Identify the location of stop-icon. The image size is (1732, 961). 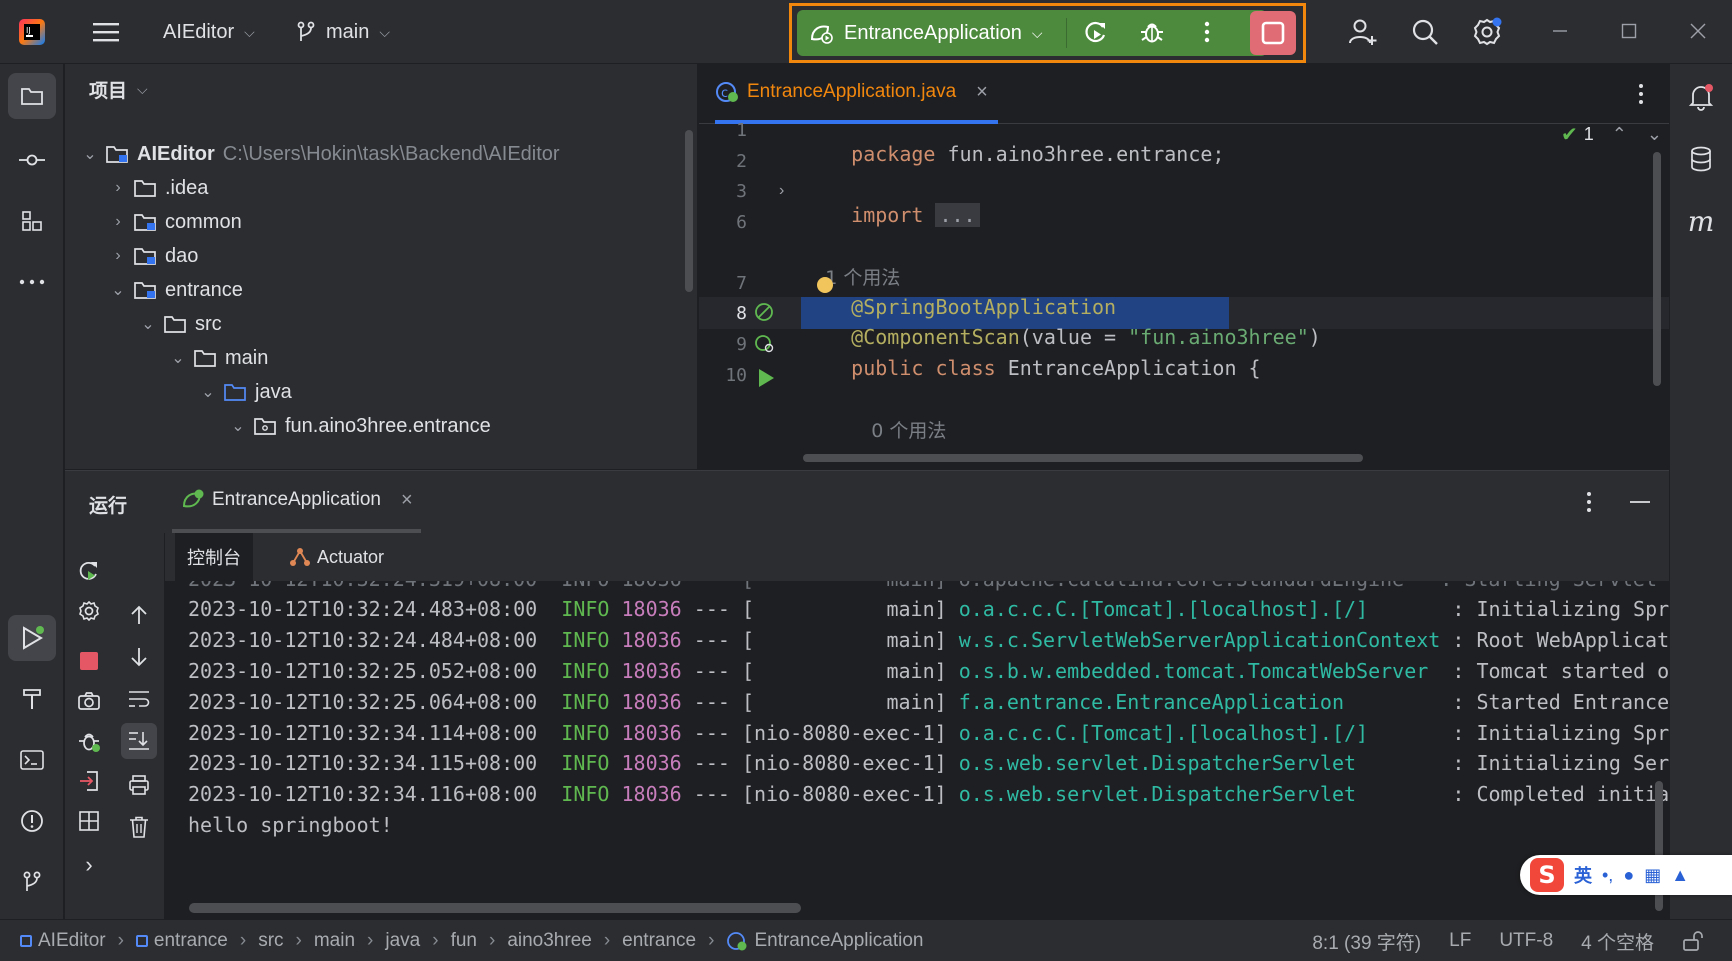
(89, 661).